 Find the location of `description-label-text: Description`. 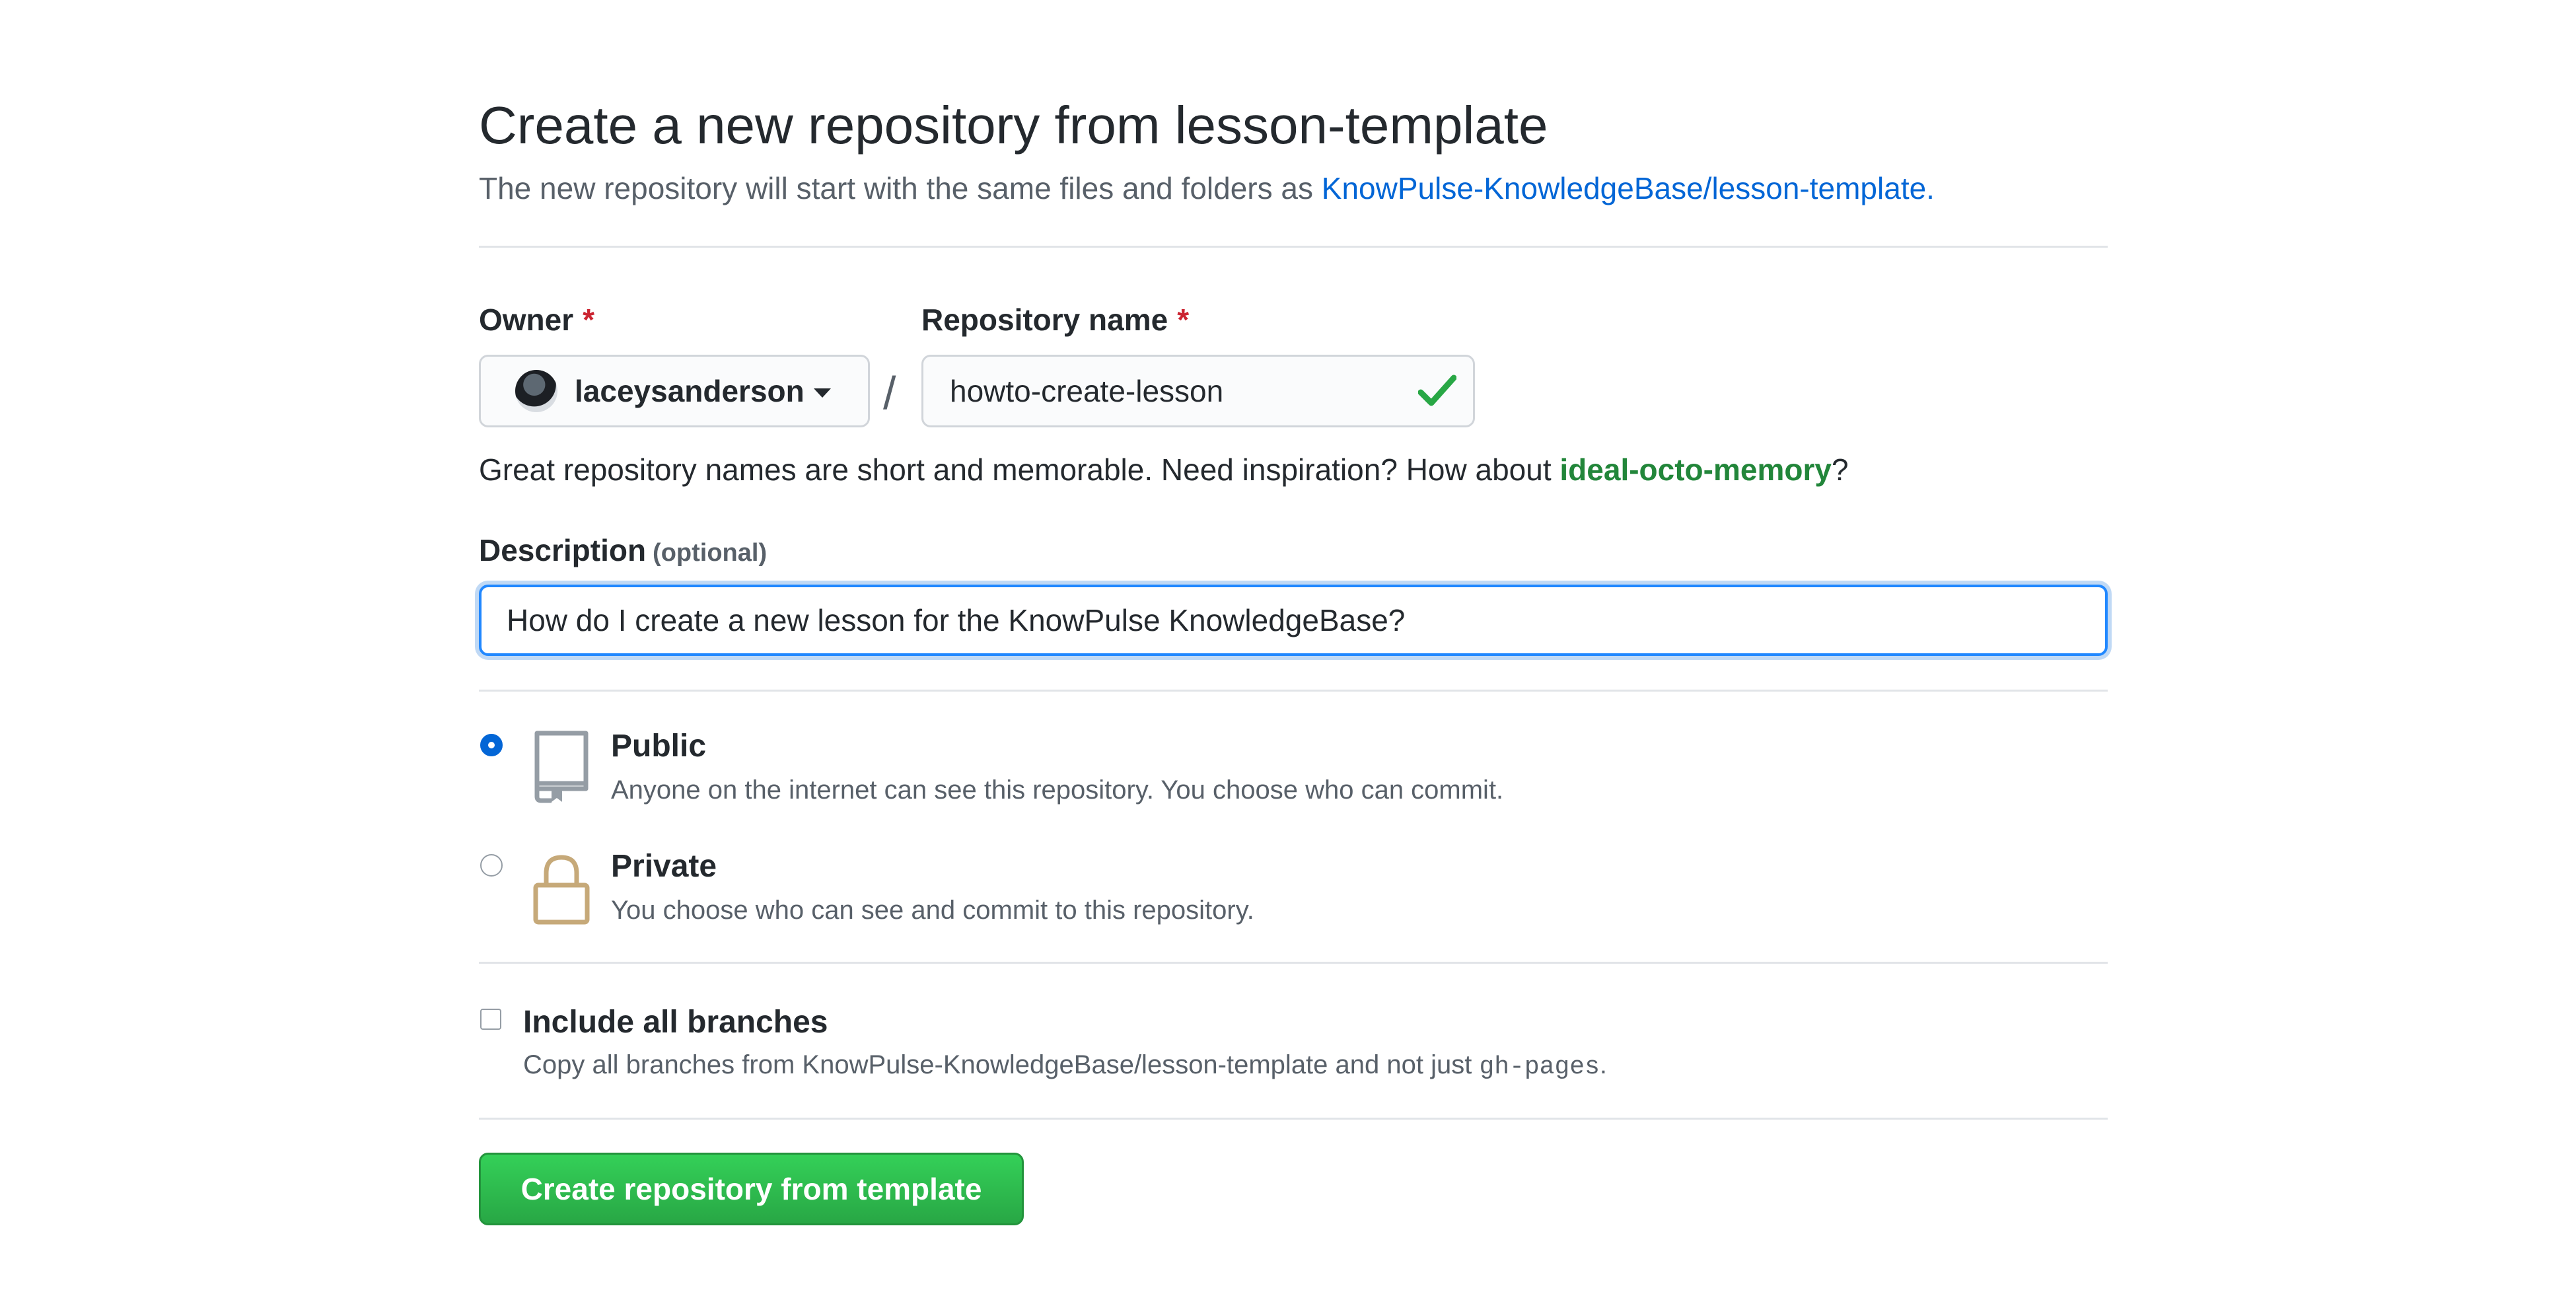

description-label-text: Description is located at coordinates (563, 550).